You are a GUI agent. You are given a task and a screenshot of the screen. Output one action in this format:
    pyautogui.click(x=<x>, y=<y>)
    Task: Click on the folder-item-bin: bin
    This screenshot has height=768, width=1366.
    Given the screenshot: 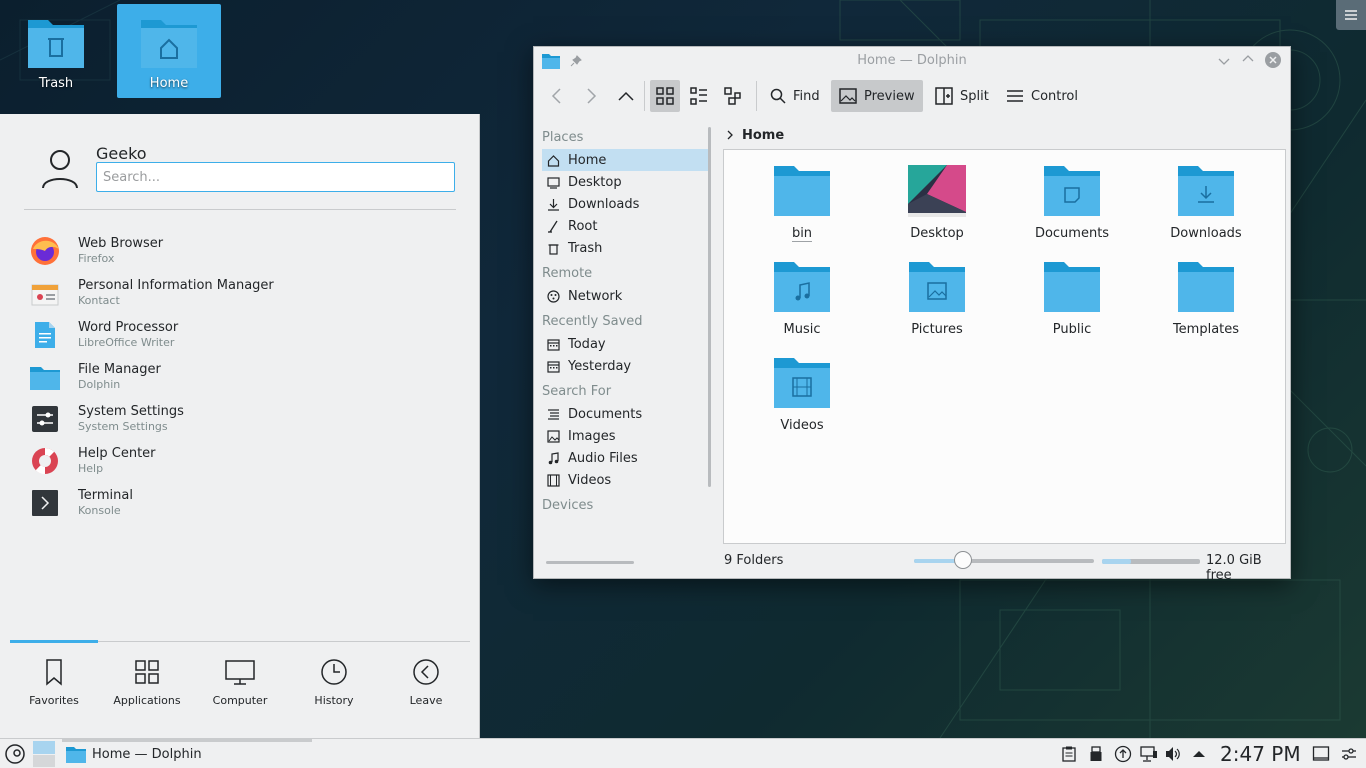 What is the action you would take?
    pyautogui.click(x=802, y=210)
    